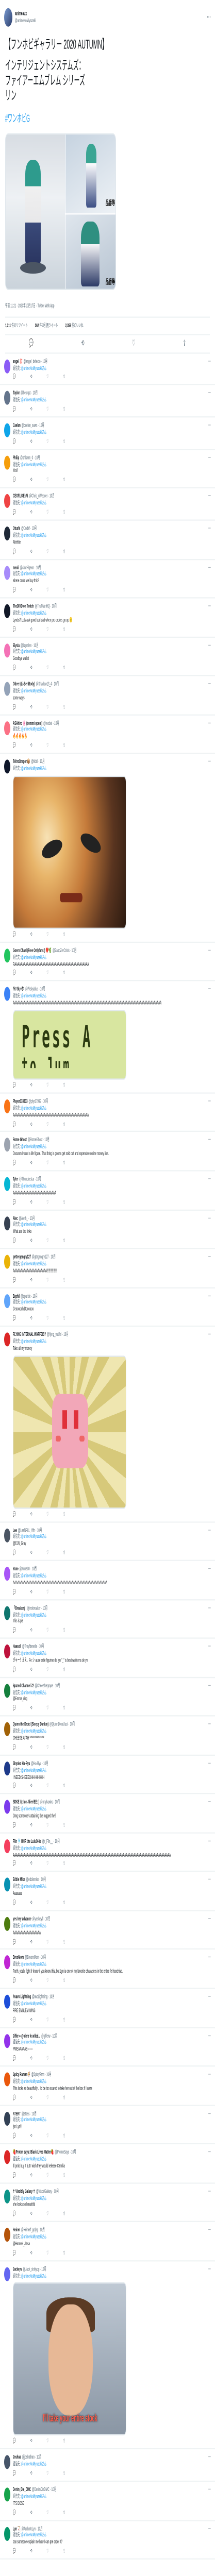  Describe the element at coordinates (16, 457) in the screenshot. I see `reply-author-name: Philip` at that location.